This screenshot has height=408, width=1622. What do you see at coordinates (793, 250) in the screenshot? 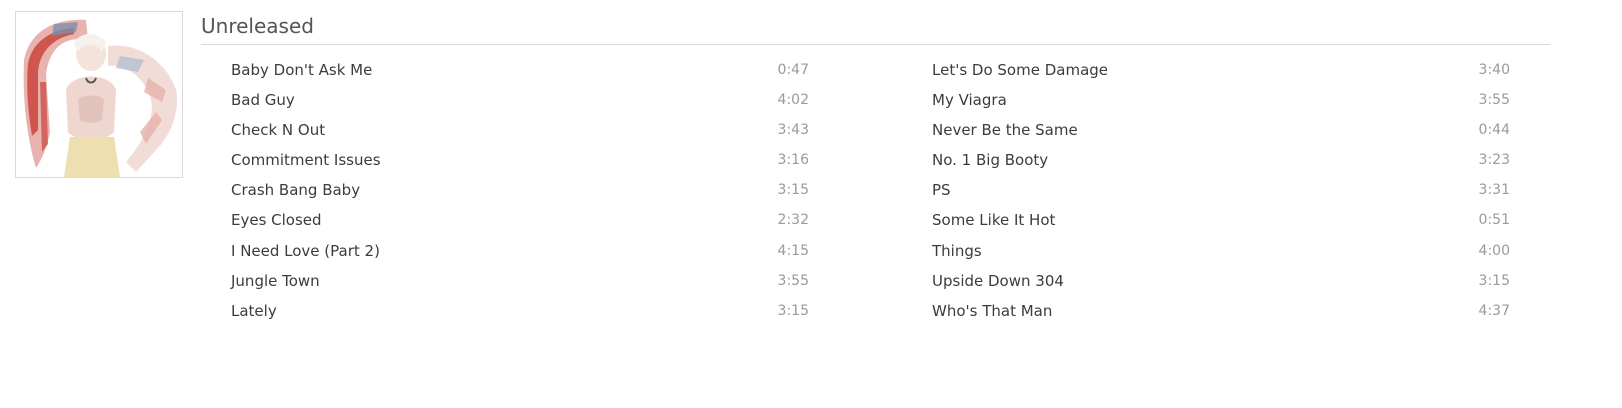
I see `track-duration: 4:15` at bounding box center [793, 250].